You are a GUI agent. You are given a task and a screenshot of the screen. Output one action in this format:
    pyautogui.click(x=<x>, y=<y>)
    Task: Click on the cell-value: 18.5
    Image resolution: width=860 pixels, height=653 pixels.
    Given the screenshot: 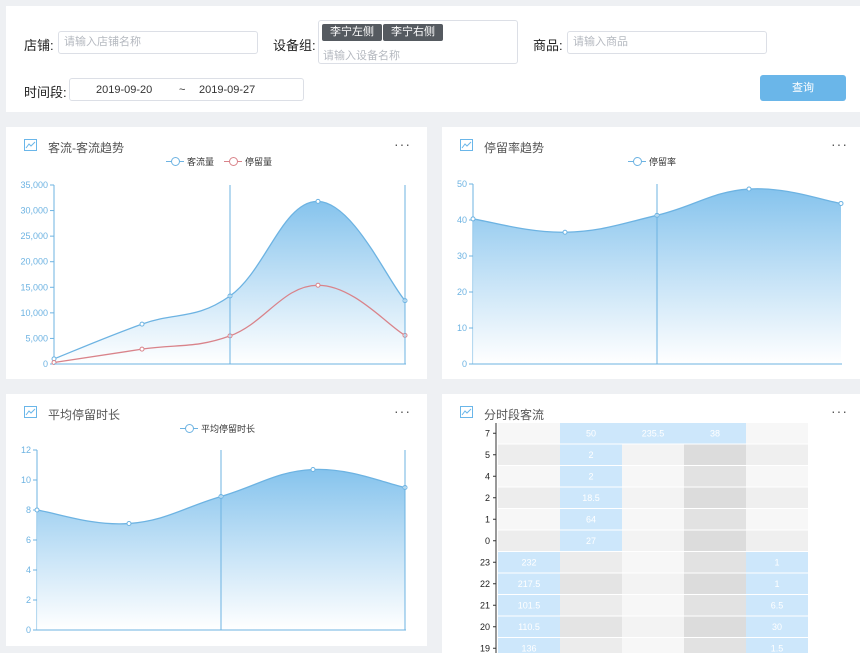 What is the action you would take?
    pyautogui.click(x=591, y=498)
    